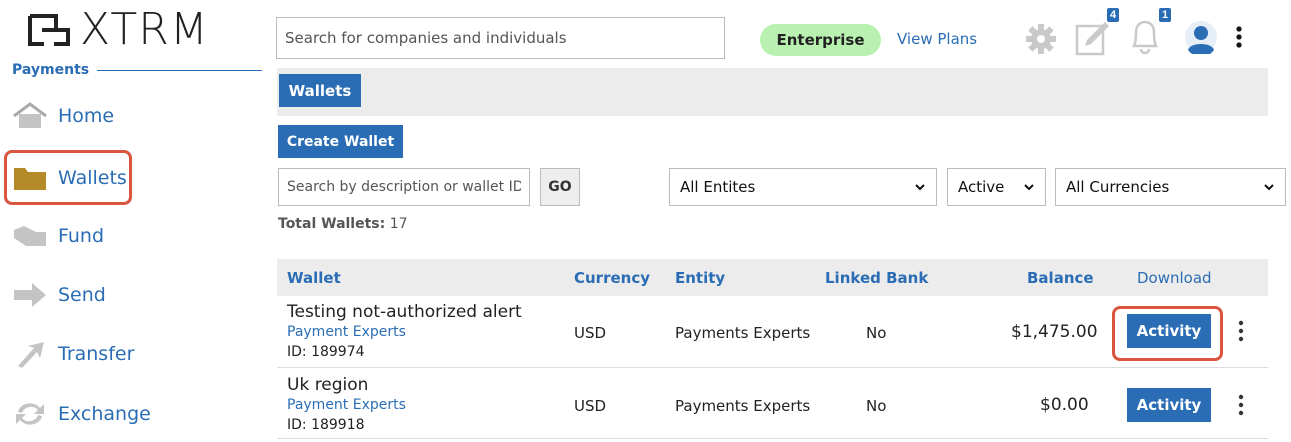  What do you see at coordinates (700, 278) in the screenshot?
I see `column-header-entity: Entity` at bounding box center [700, 278].